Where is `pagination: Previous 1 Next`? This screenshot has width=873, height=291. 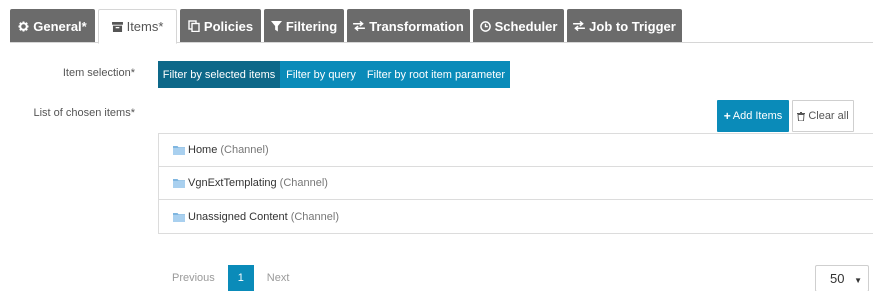
pagination: Previous 1 Next is located at coordinates (230, 278).